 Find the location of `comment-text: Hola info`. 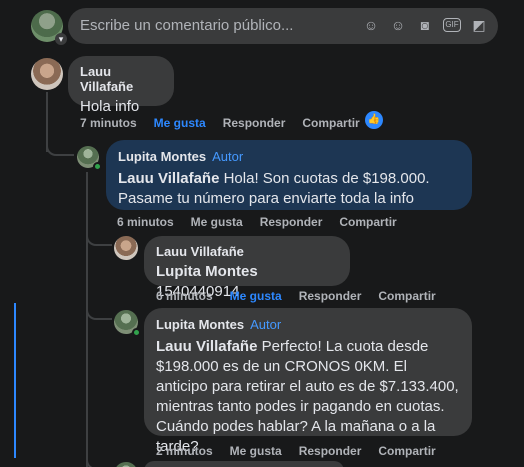

comment-text: Hola info is located at coordinates (110, 106).